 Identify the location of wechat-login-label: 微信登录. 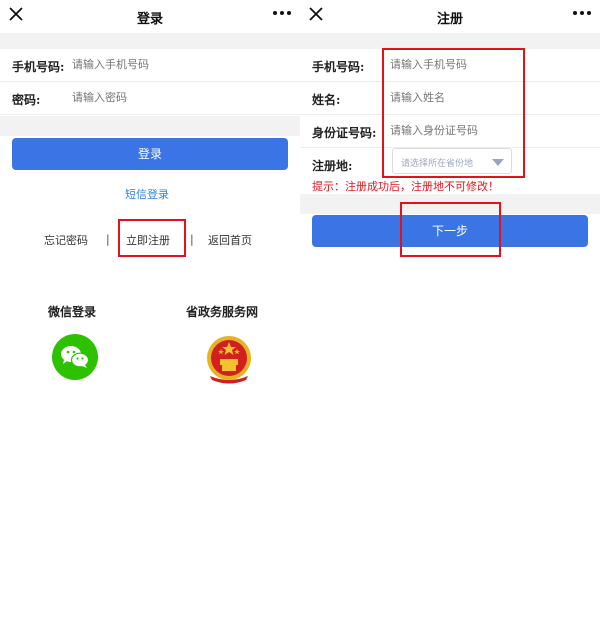
(72, 312).